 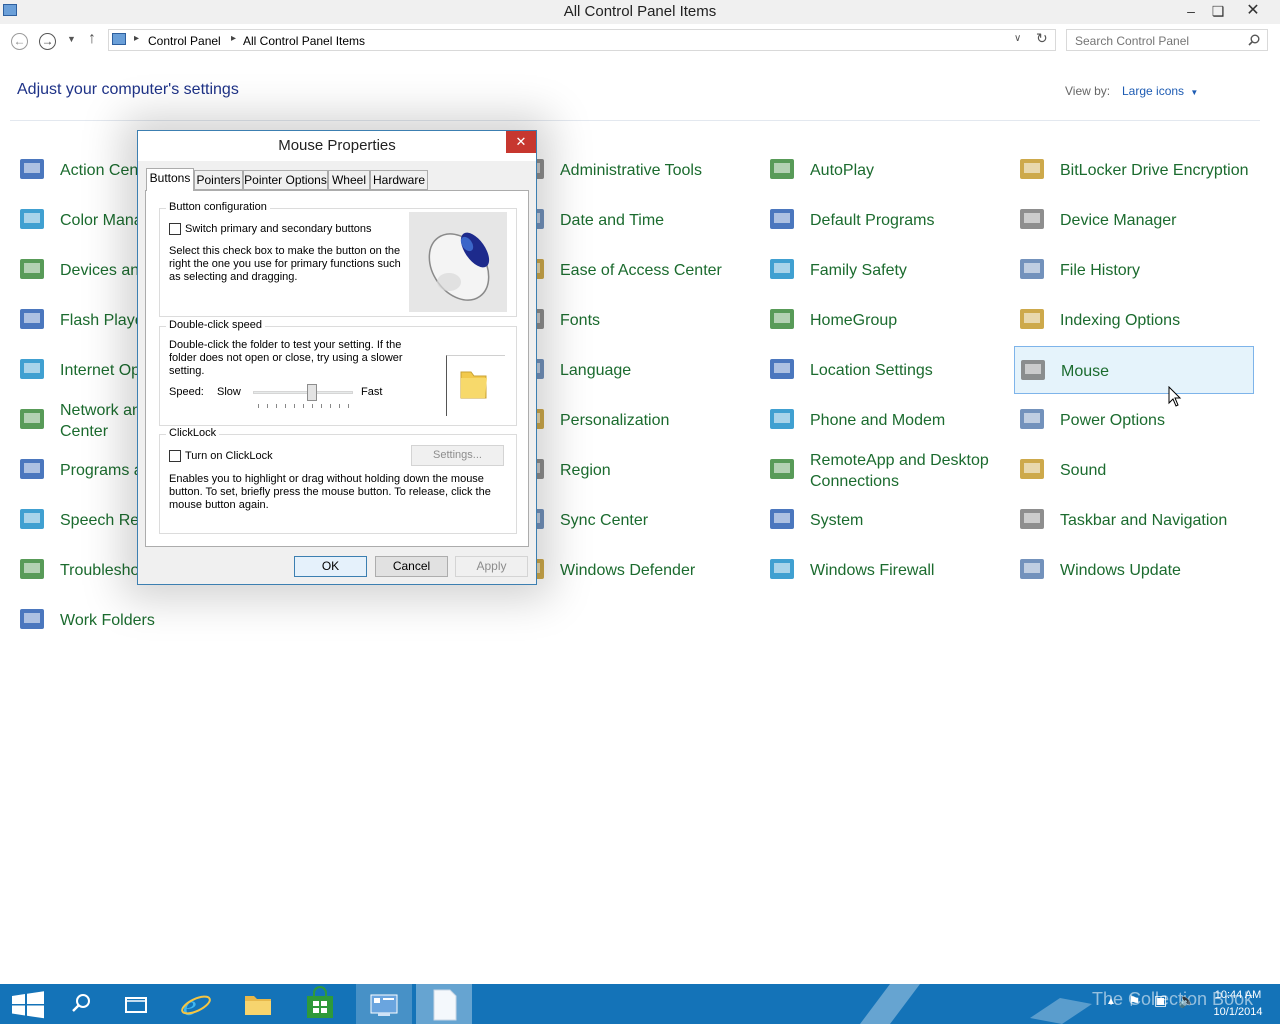 I want to click on cp-item-homegroup: HomeGroup, so click(x=884, y=320).